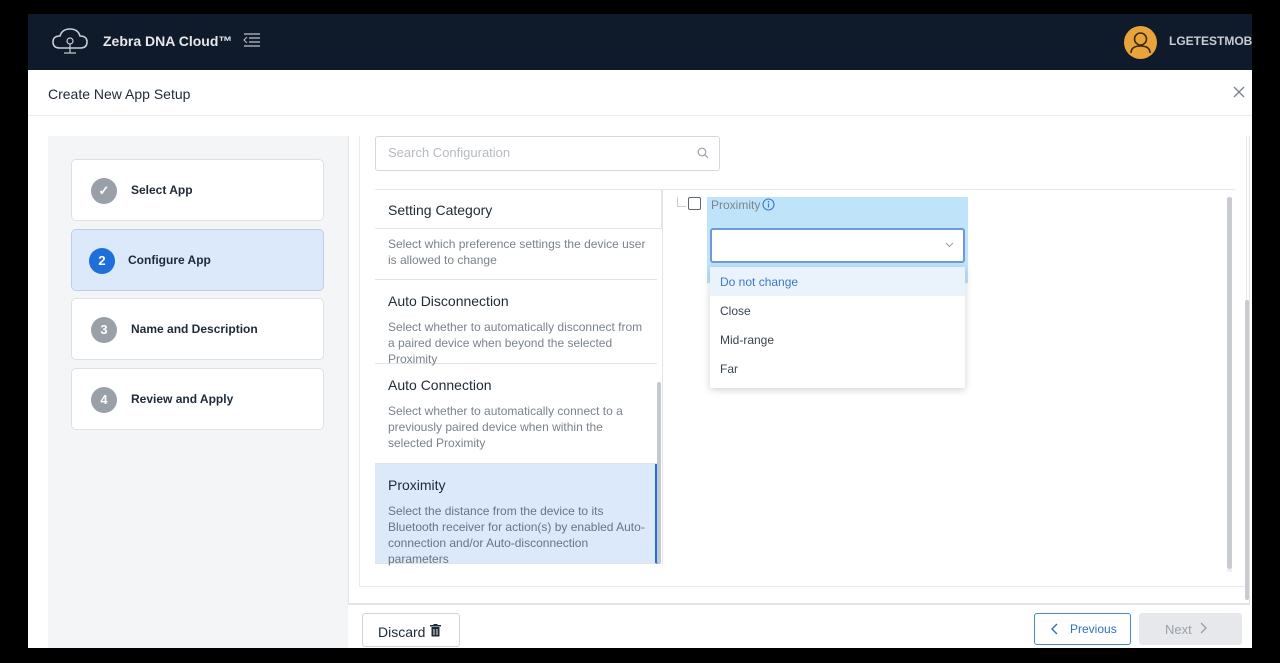 The width and height of the screenshot is (1280, 663). I want to click on avatar, so click(1140, 42).